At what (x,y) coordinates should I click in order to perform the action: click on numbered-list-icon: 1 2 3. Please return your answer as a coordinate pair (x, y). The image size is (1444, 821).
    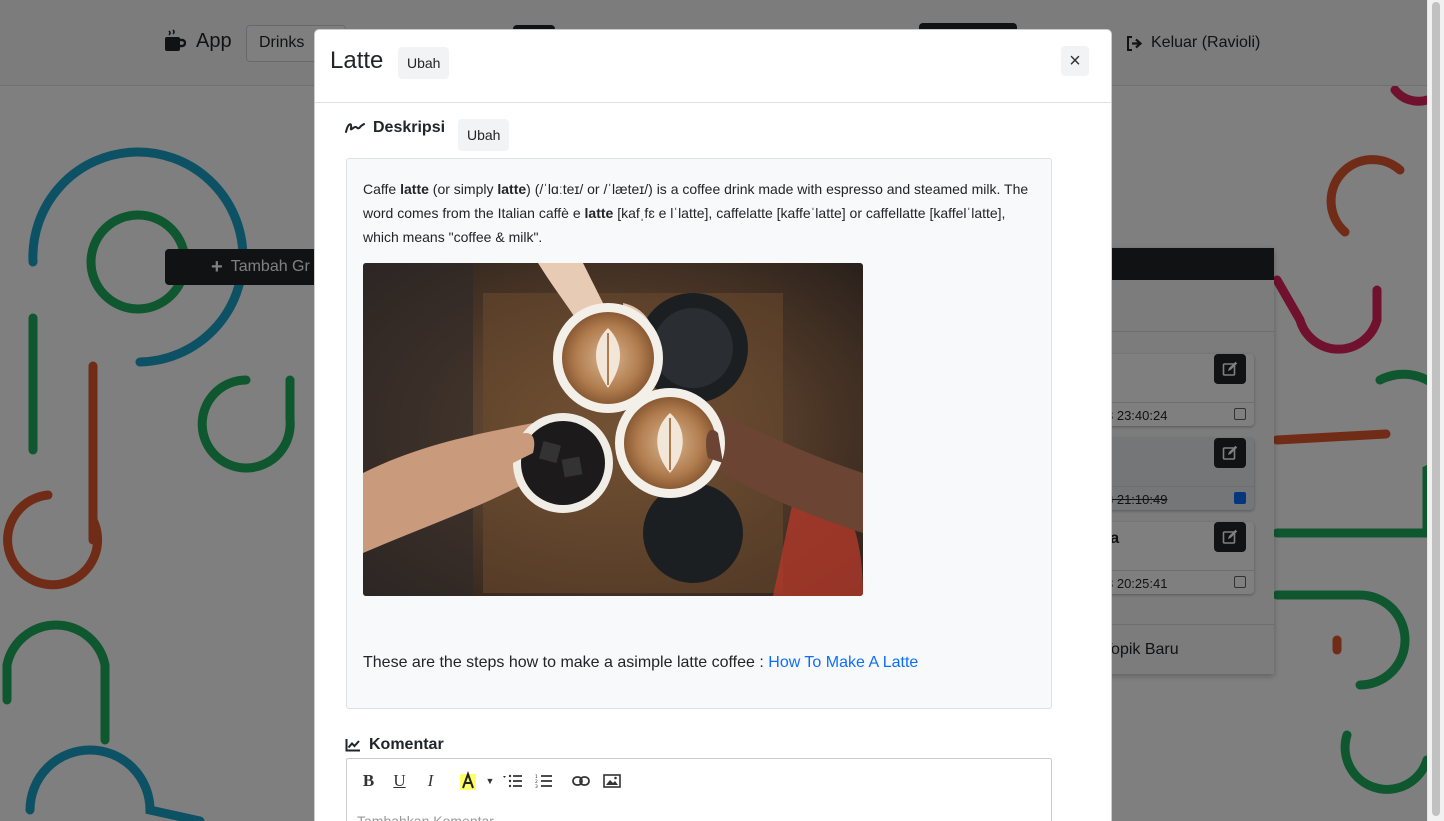
    Looking at the image, I should click on (543, 781).